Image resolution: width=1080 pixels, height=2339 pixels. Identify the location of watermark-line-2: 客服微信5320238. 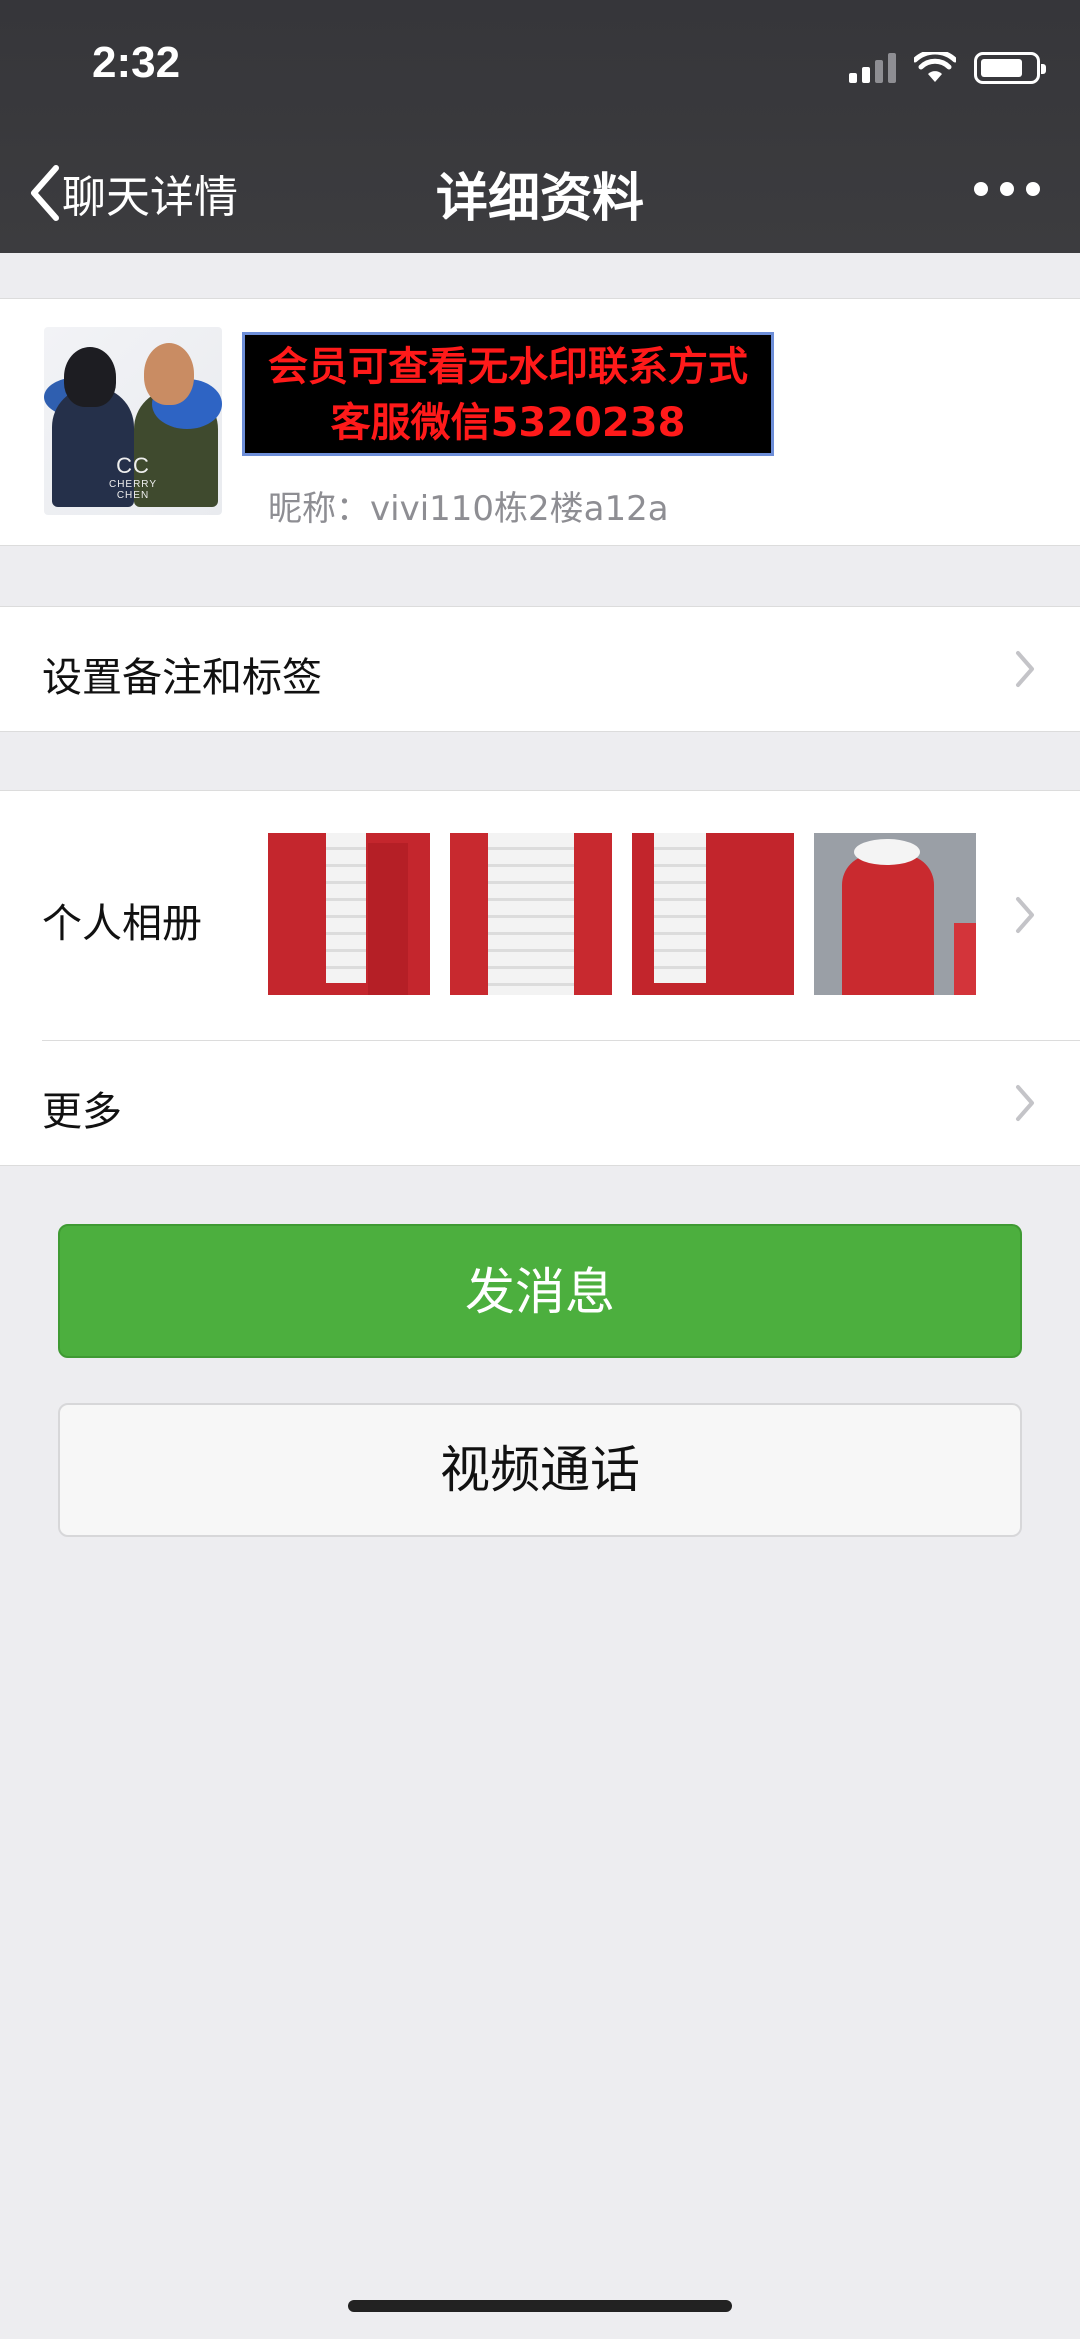
(508, 423).